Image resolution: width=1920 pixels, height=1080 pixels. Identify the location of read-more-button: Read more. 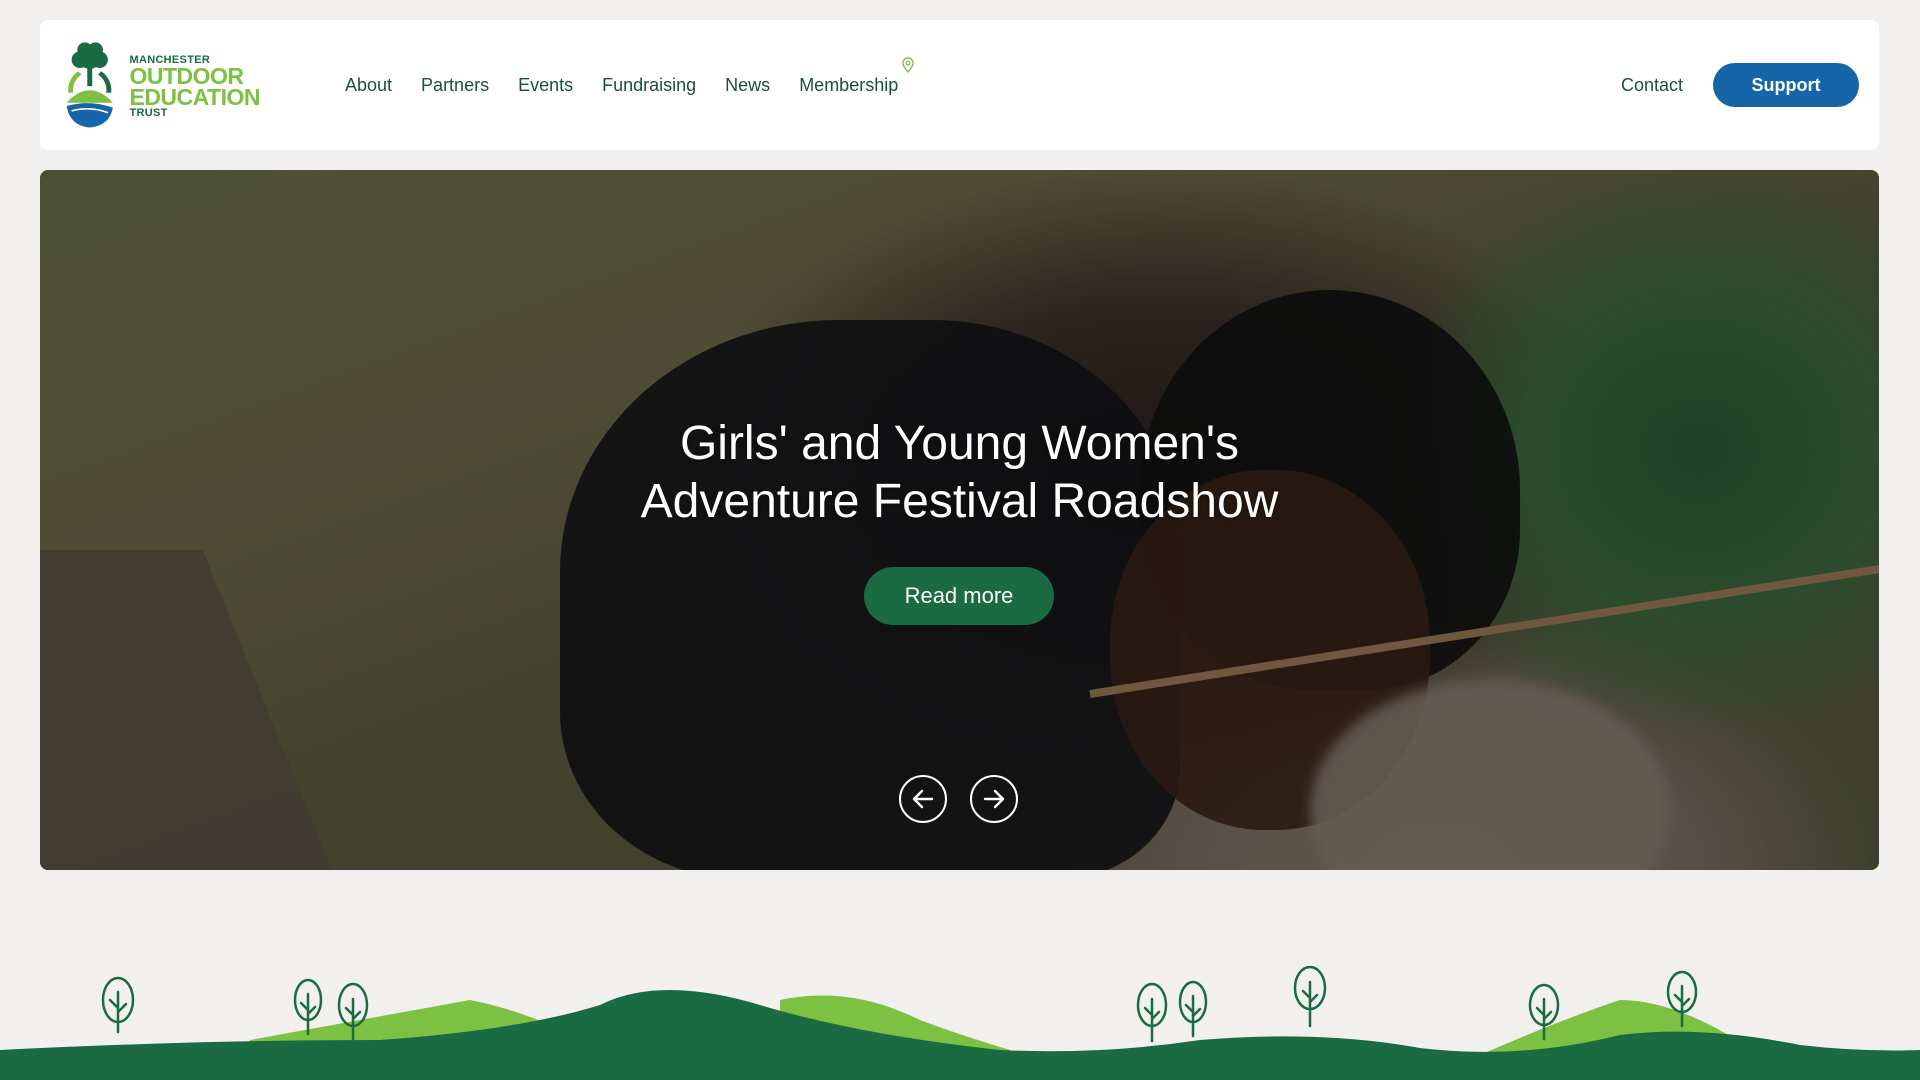
(959, 596).